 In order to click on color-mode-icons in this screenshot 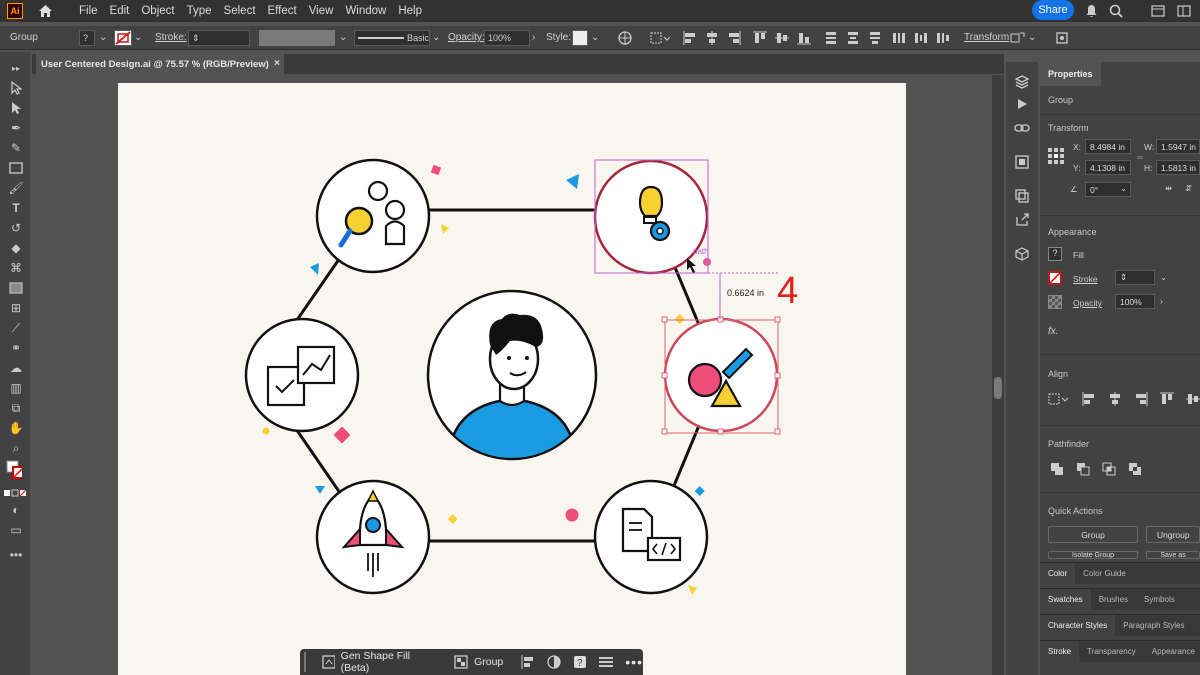, I will do `click(15, 493)`.